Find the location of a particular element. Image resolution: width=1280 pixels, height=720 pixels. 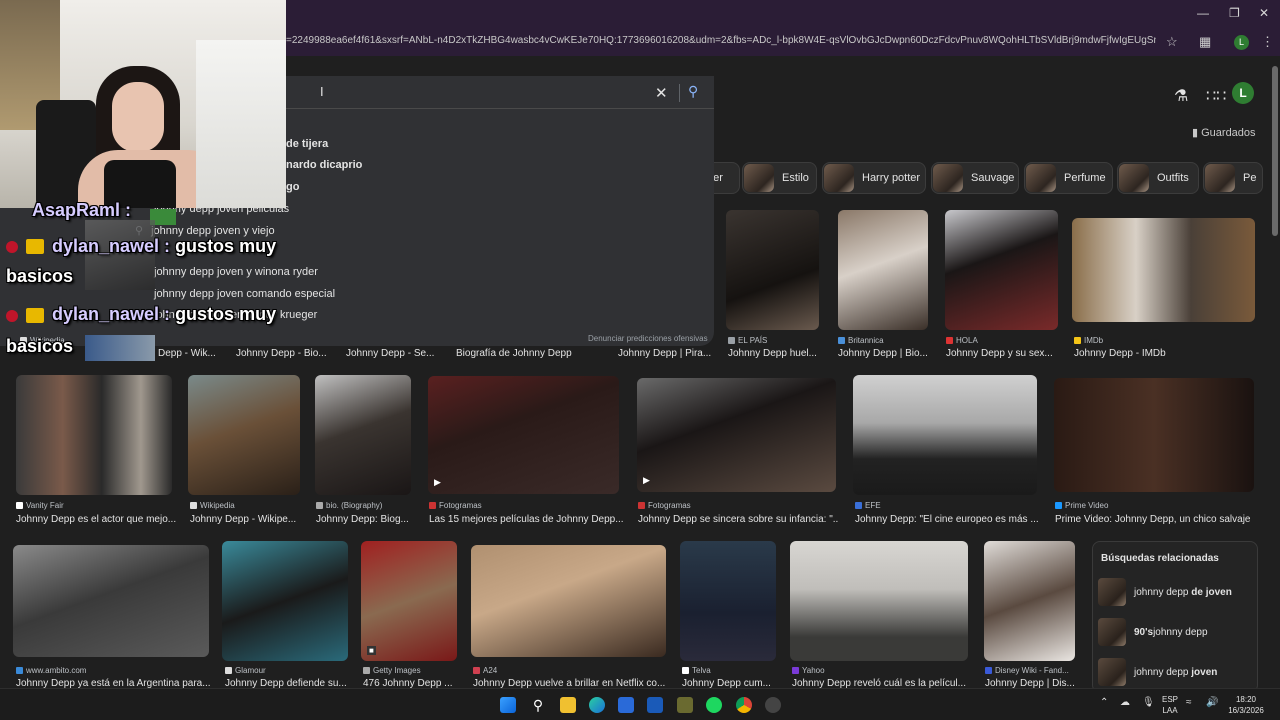

close-window-icon: ✕ is located at coordinates (1264, 13).